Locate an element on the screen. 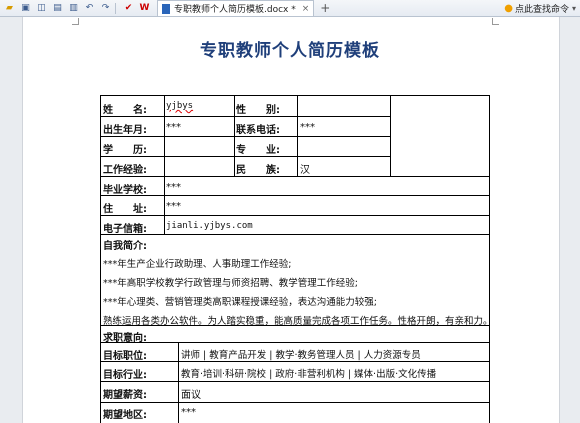 The width and height of the screenshot is (580, 423). target-industry-label: 目标行业: is located at coordinates (125, 375).